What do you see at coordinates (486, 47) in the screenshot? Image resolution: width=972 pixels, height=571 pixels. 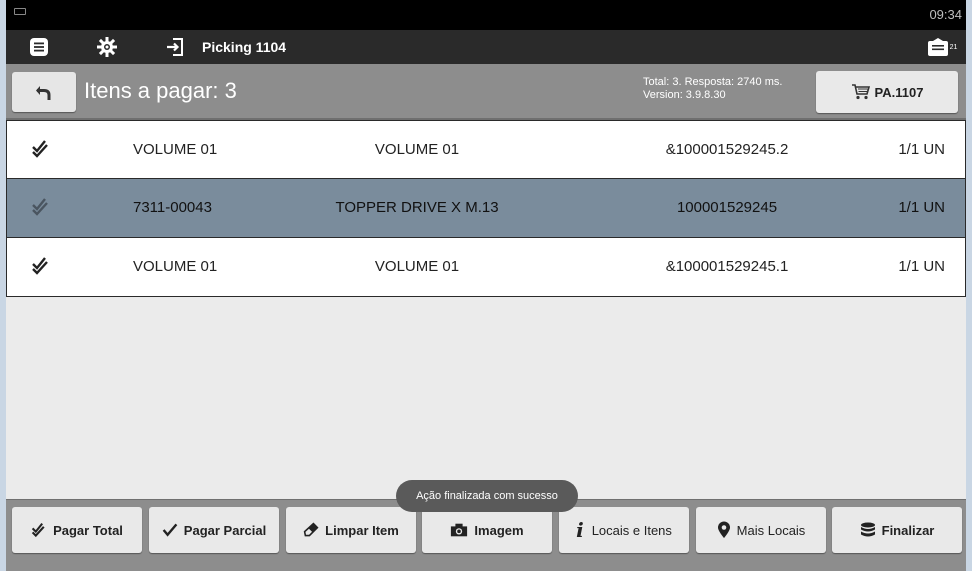 I see `action-bar: Picking 1104 21` at bounding box center [486, 47].